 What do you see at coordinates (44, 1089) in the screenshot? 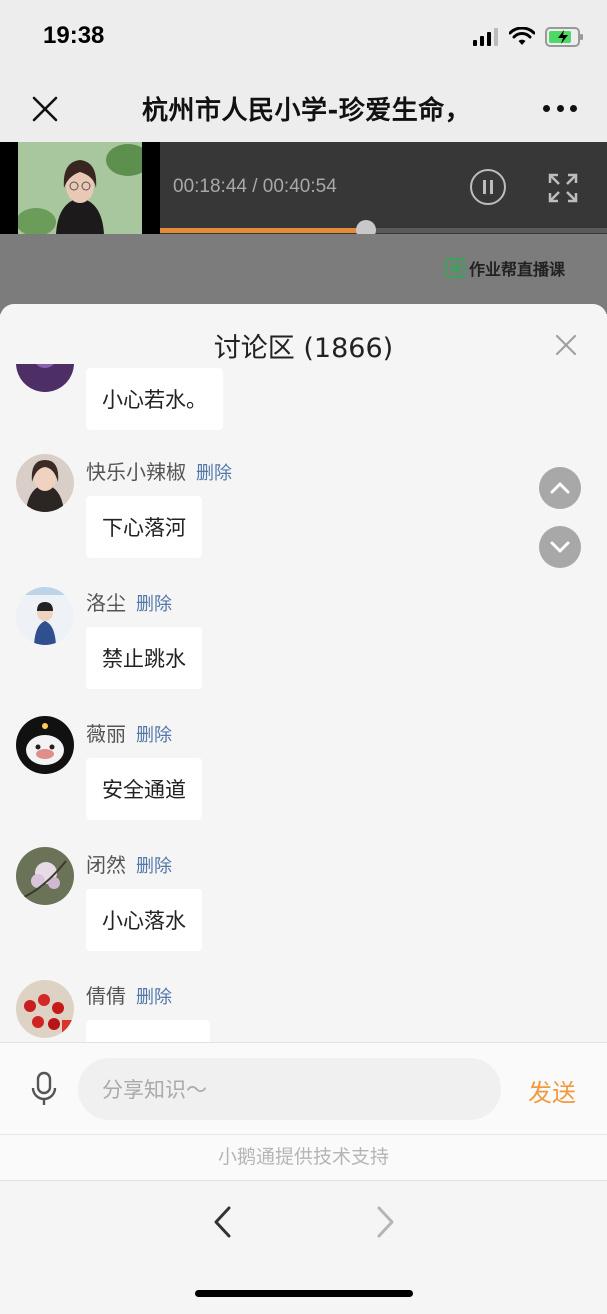
I see `microphone-icon` at bounding box center [44, 1089].